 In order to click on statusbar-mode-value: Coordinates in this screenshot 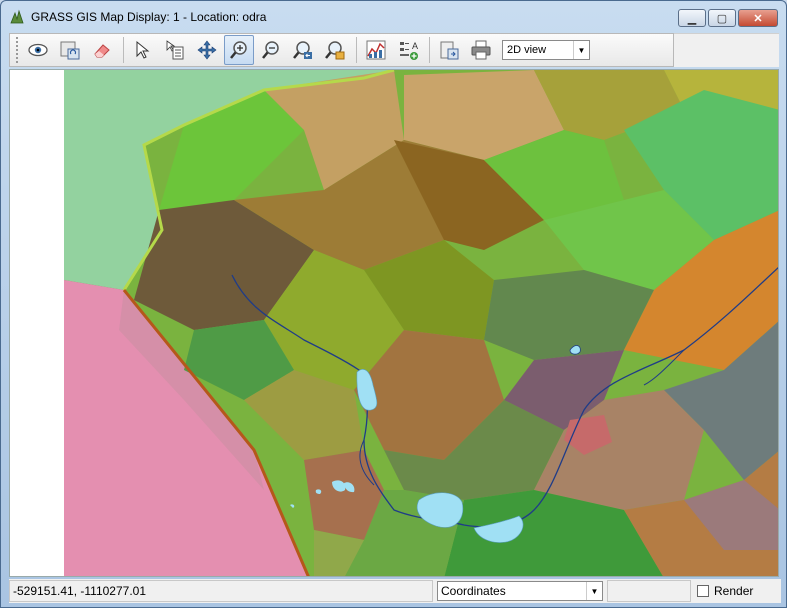, I will do `click(473, 591)`.